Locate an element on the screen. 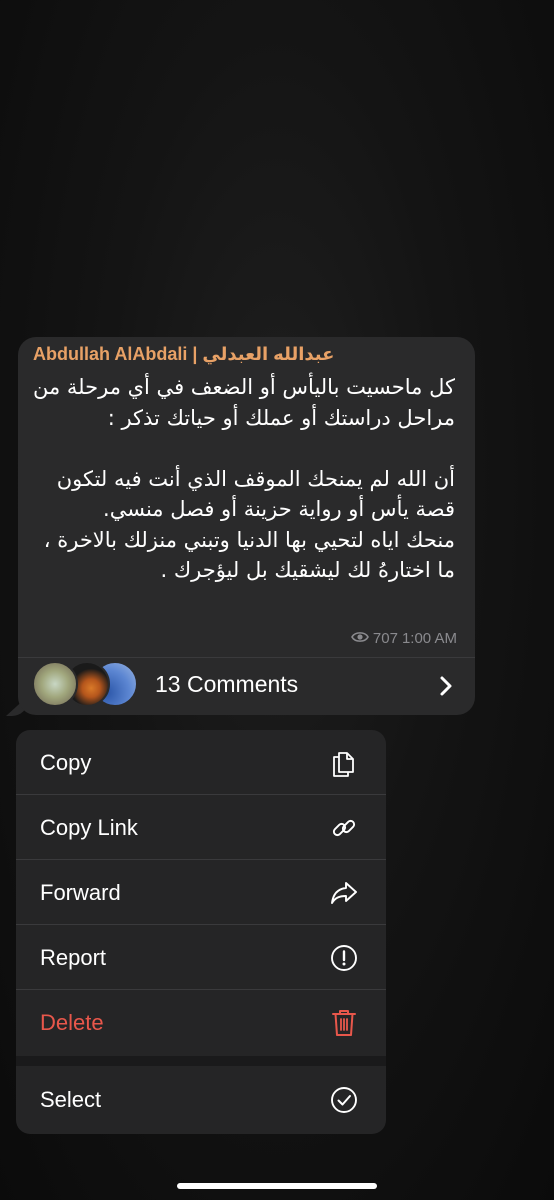 The width and height of the screenshot is (554, 1200). trash-icon is located at coordinates (344, 1023).